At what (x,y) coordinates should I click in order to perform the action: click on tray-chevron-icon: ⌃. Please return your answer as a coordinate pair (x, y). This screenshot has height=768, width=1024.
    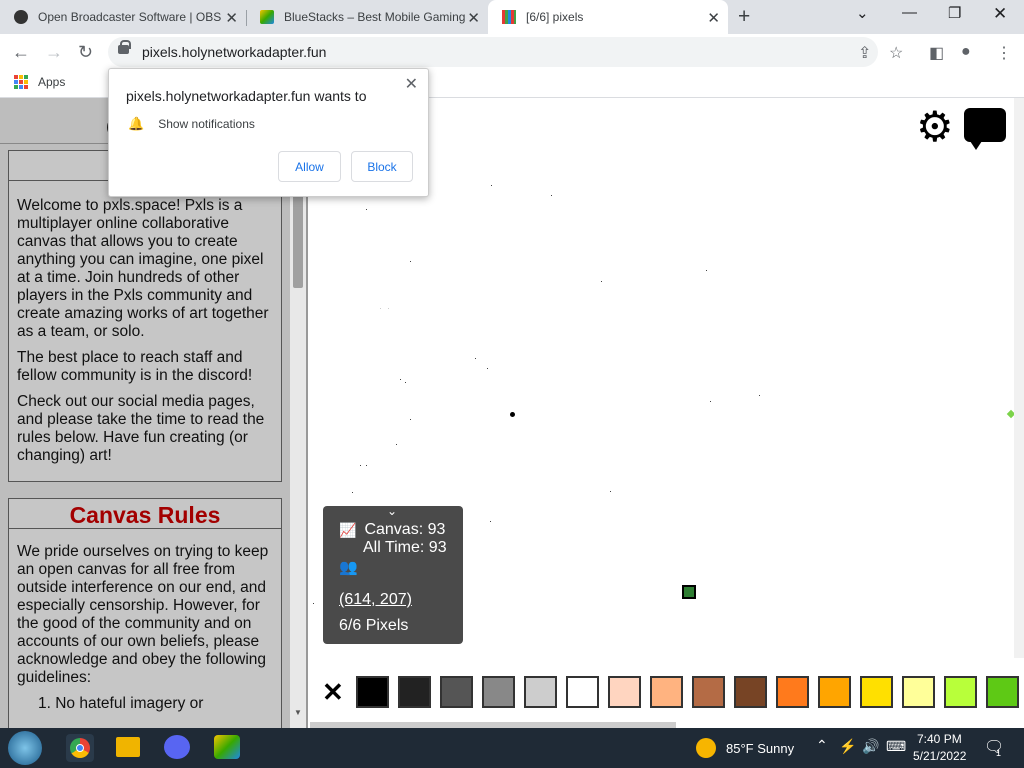
    Looking at the image, I should click on (822, 745).